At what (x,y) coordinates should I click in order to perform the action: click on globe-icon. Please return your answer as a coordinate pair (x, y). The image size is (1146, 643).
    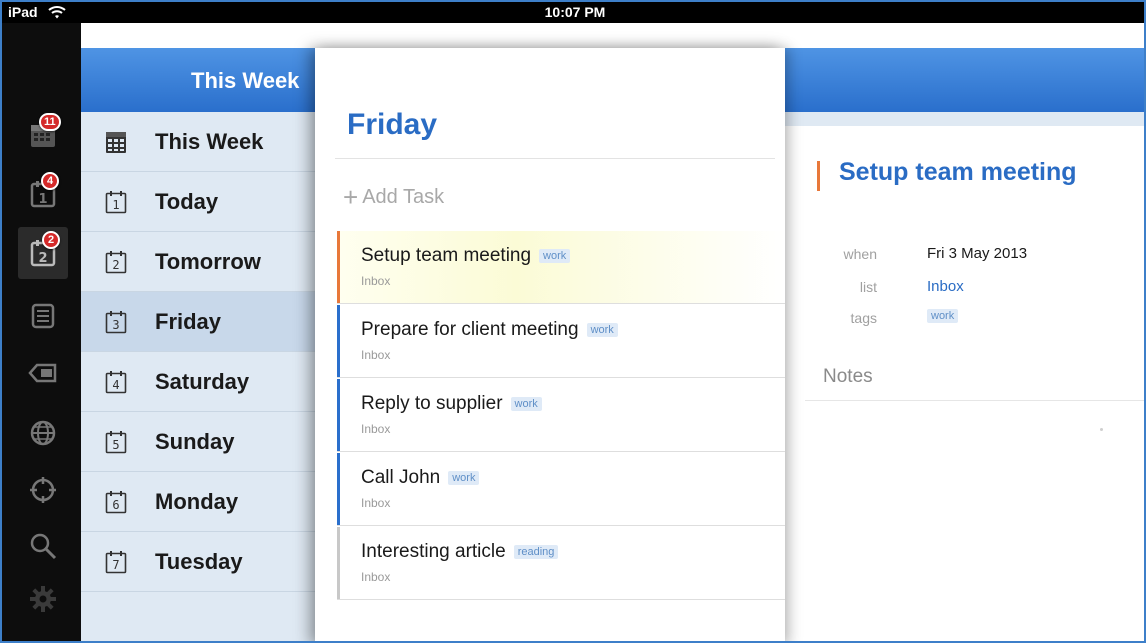
    Looking at the image, I should click on (43, 433).